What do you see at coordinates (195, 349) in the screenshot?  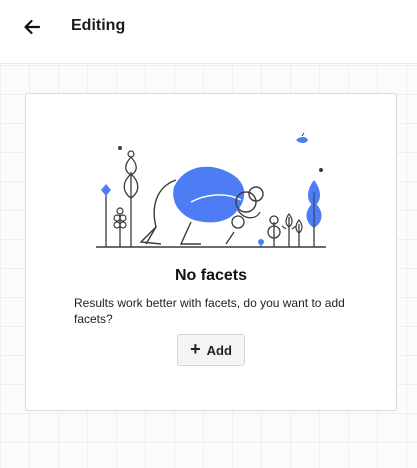 I see `plus-icon: +` at bounding box center [195, 349].